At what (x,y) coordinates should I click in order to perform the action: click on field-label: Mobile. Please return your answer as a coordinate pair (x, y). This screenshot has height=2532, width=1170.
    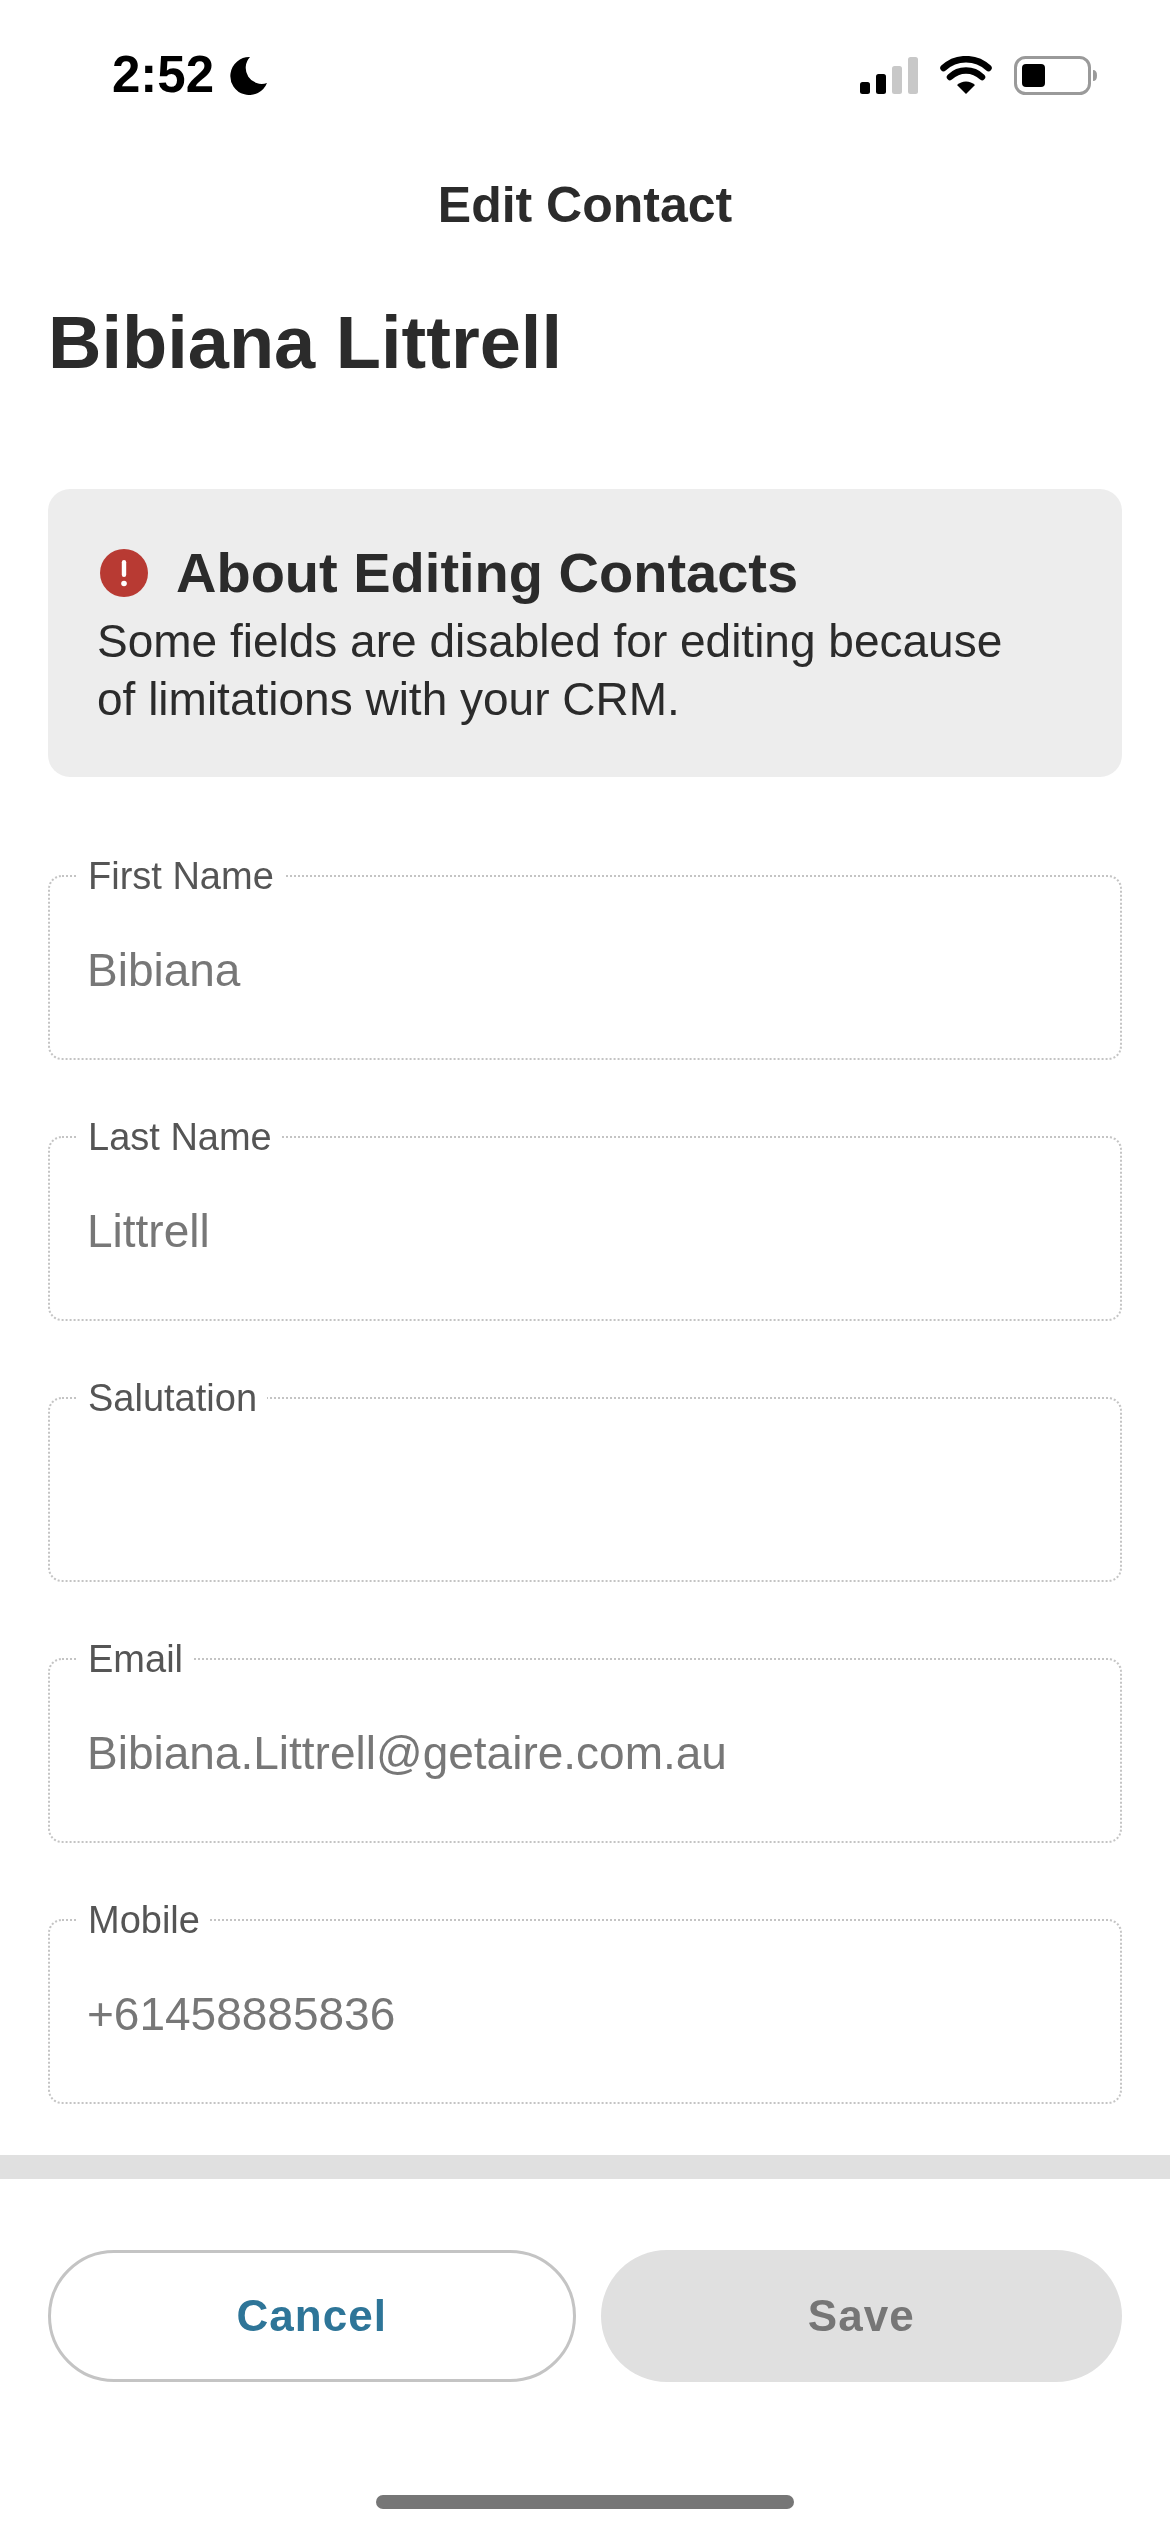
    Looking at the image, I should click on (144, 1920).